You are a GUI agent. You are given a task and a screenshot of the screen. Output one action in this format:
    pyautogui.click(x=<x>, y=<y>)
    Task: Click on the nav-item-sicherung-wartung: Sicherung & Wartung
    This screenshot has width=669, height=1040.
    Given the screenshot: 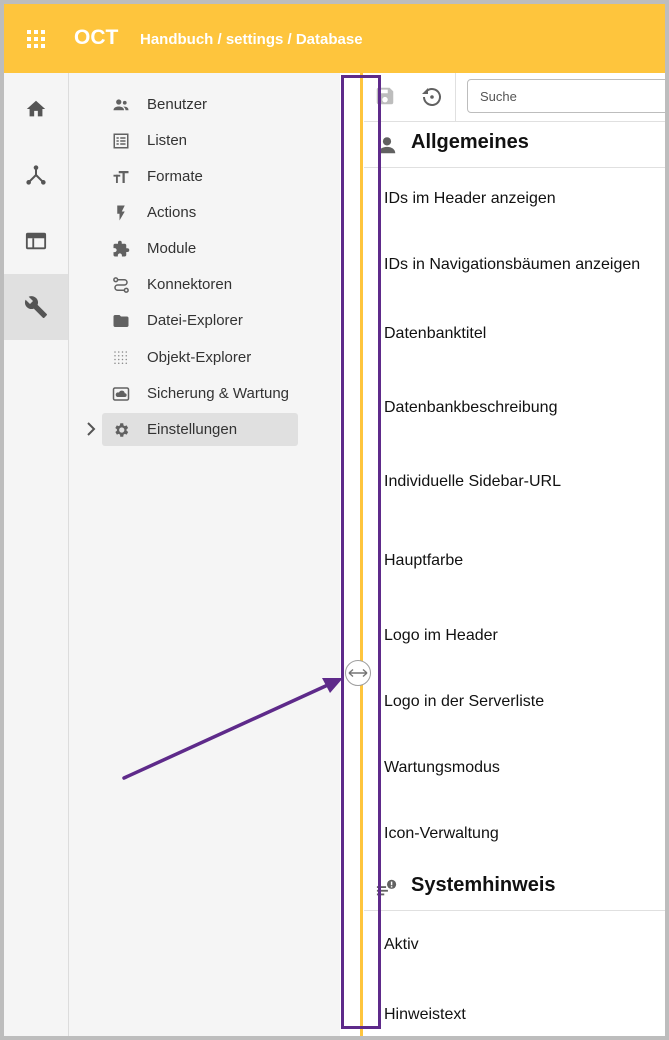 What is the action you would take?
    pyautogui.click(x=200, y=393)
    